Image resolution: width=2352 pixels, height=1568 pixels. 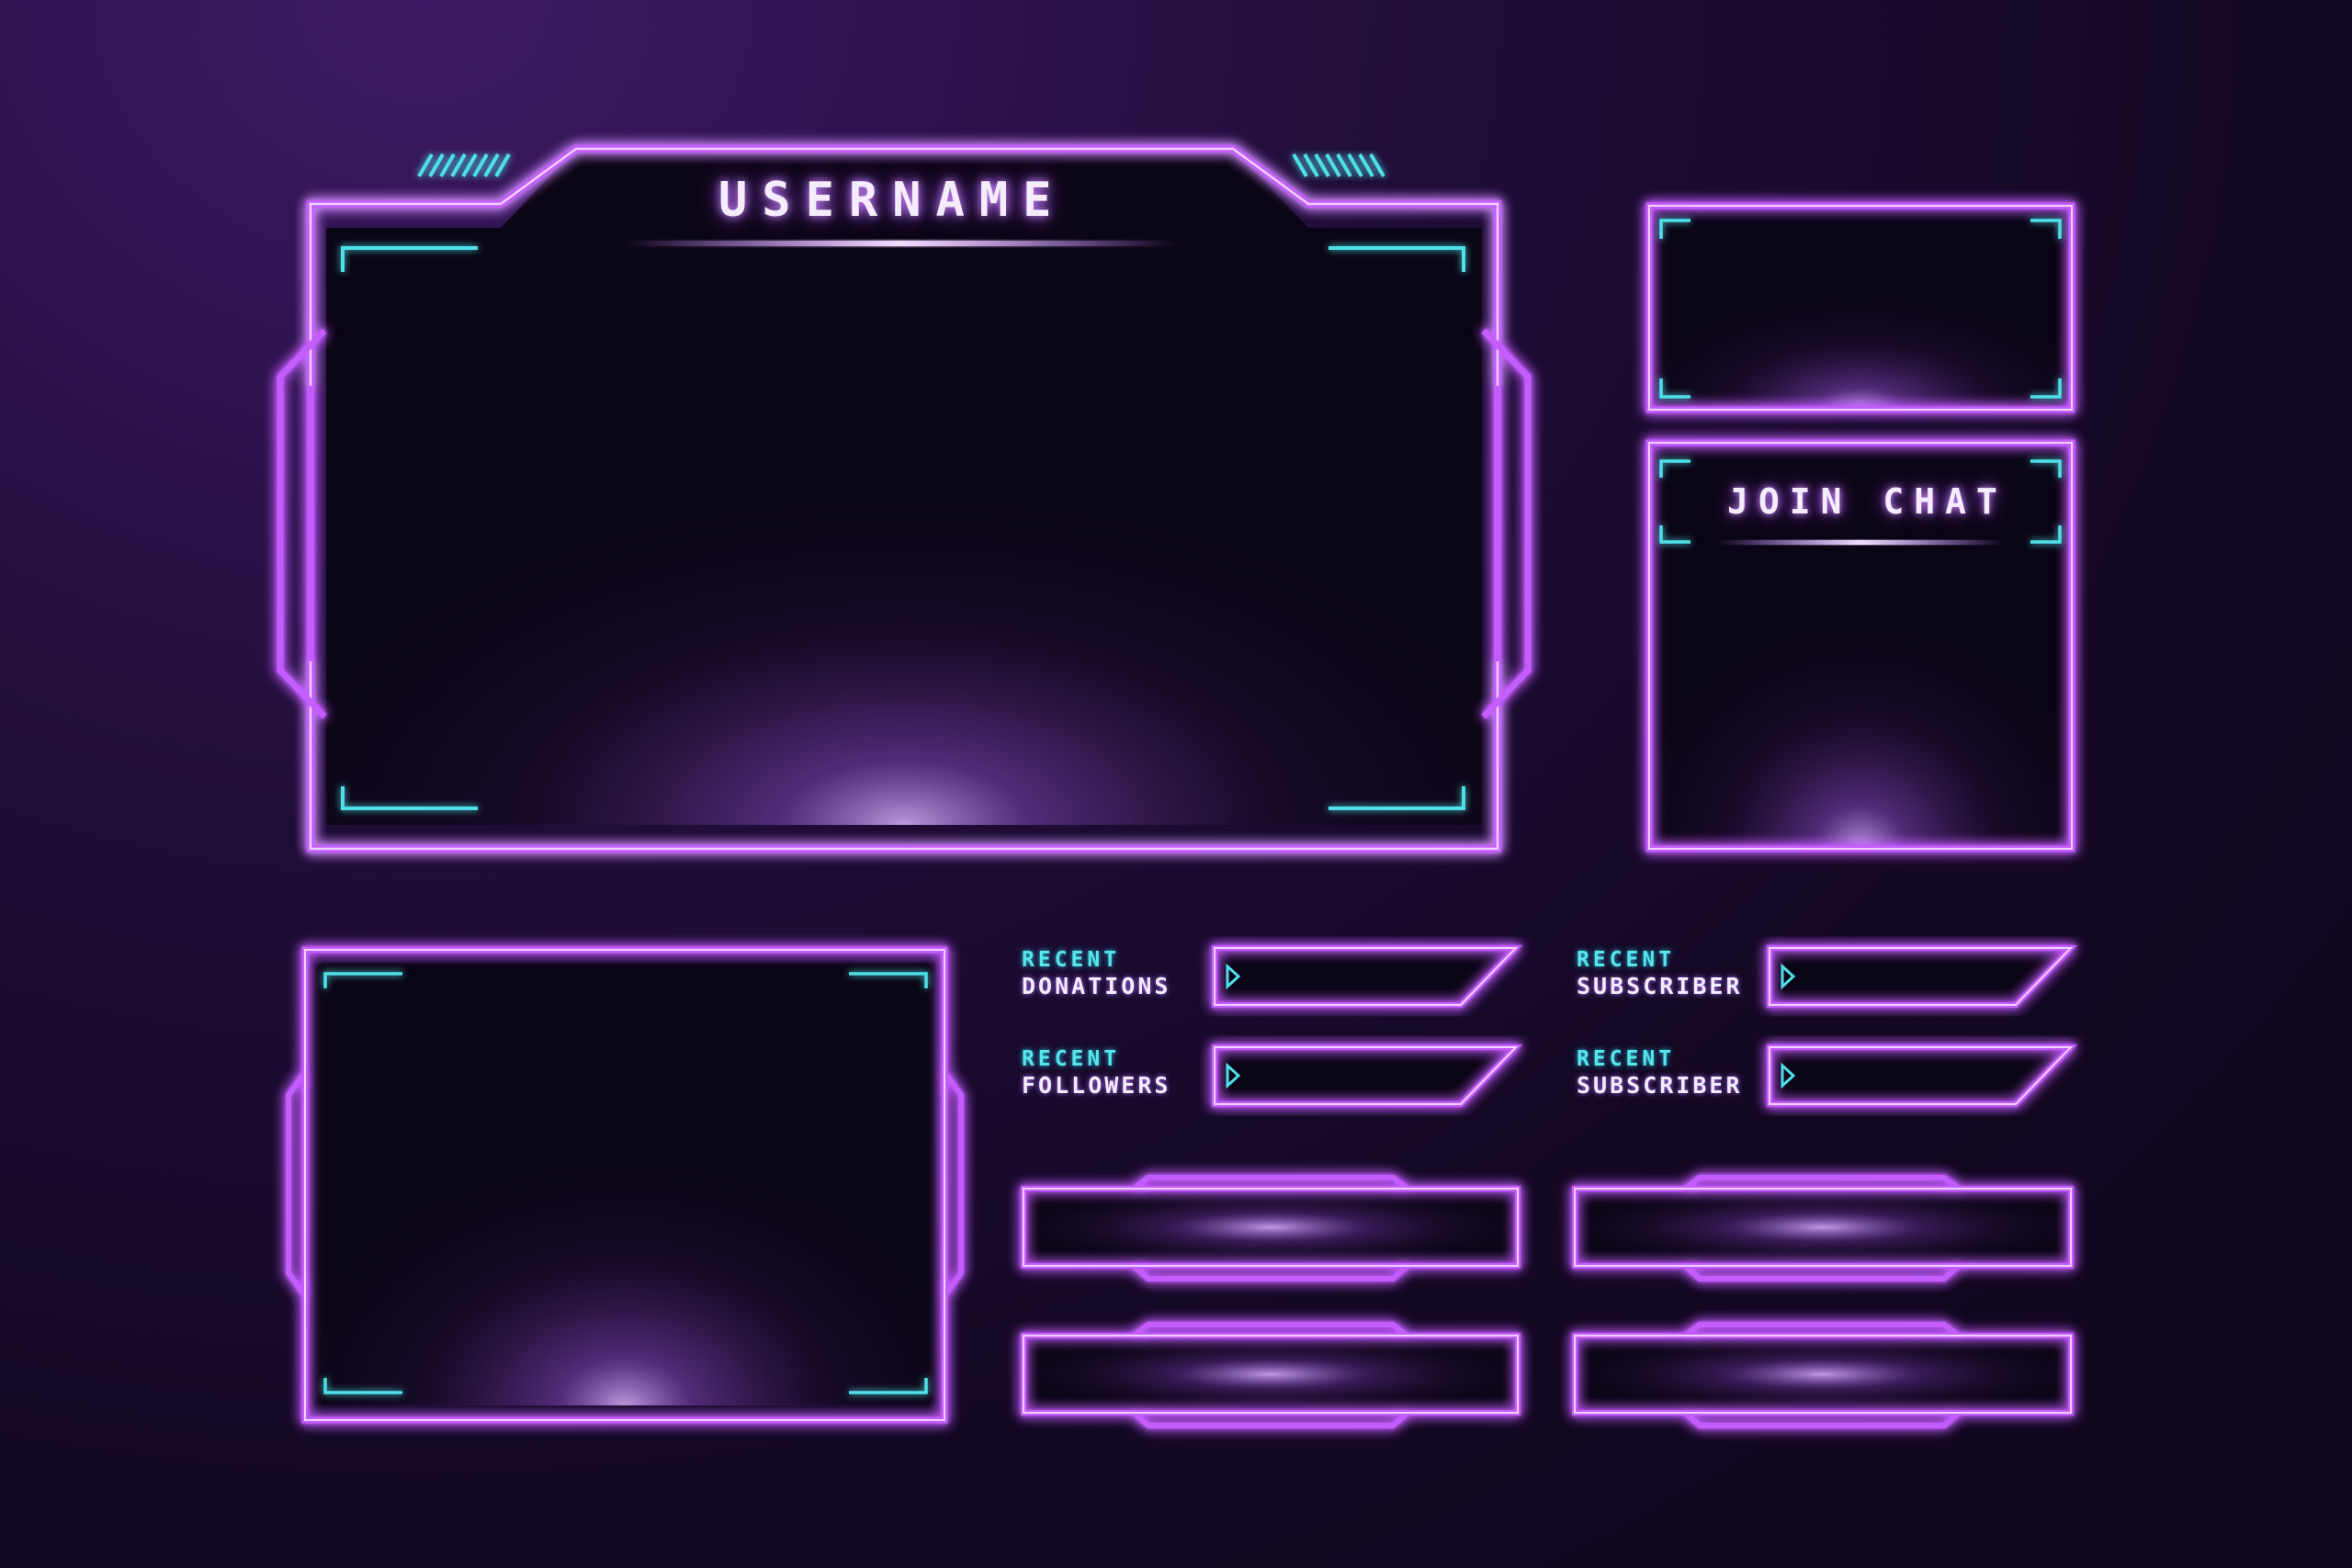 I want to click on recent-subscriber-label-1: SUBSCRIBER, so click(x=1660, y=986).